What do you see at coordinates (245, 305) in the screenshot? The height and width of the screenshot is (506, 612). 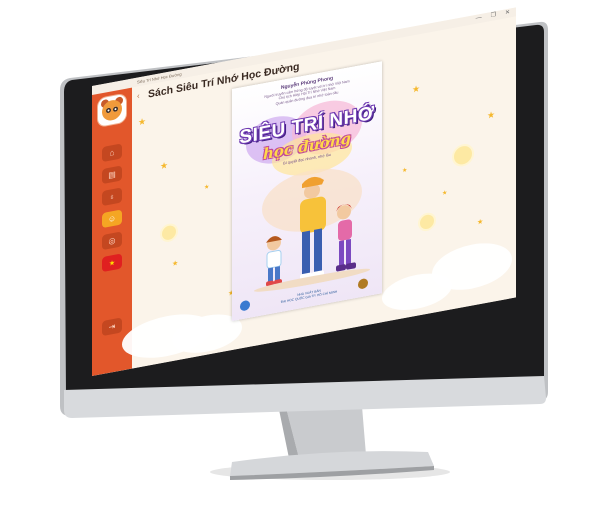 I see `publisher-logo-icon` at bounding box center [245, 305].